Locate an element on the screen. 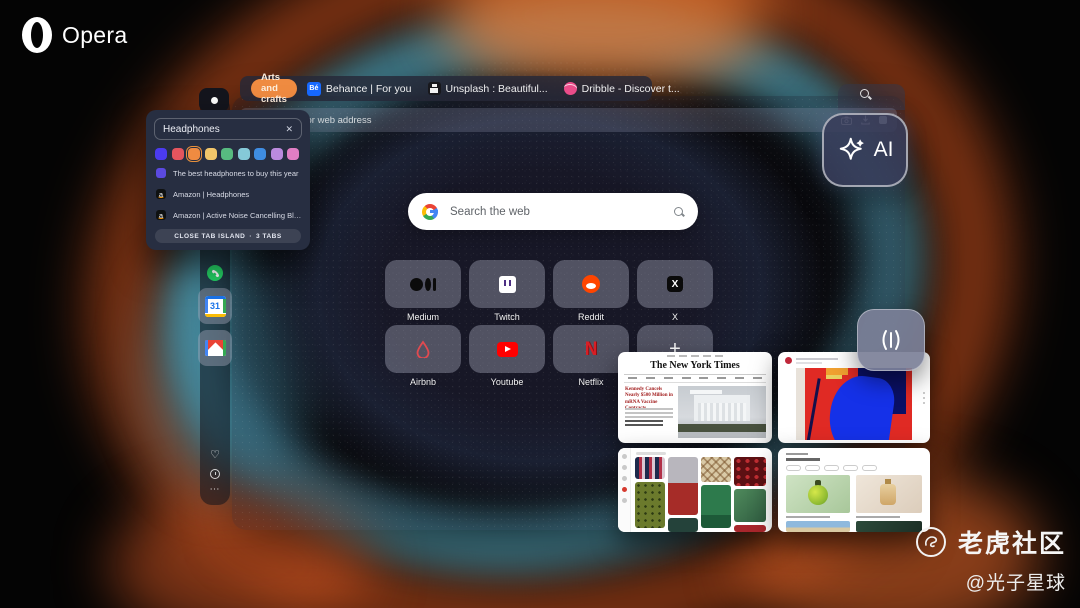 The width and height of the screenshot is (1080, 608). start-page-search is located at coordinates (553, 211).